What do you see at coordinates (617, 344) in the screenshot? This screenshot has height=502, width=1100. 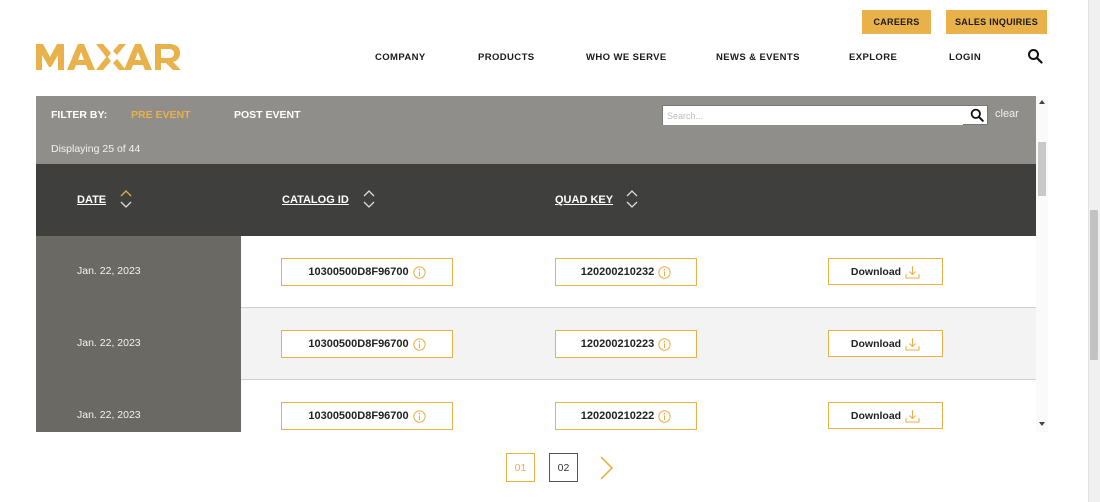 I see `quad-key-value: 120200210223` at bounding box center [617, 344].